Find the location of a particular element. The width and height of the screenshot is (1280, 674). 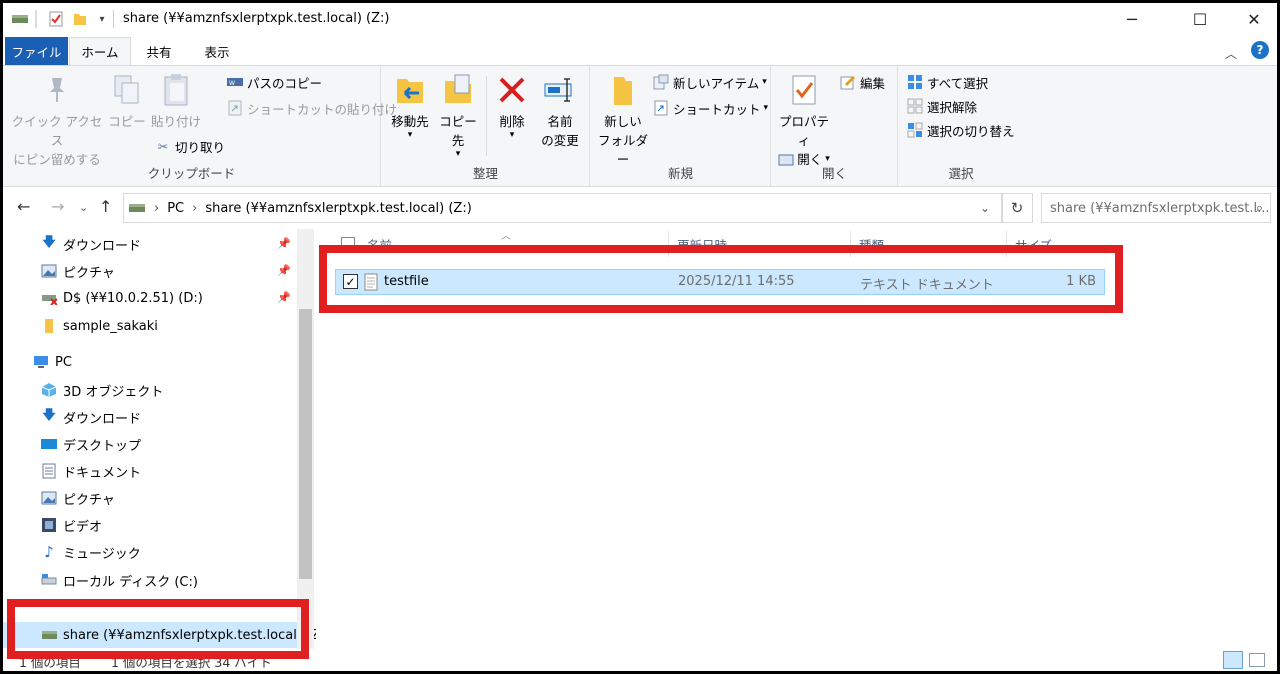

cut-button: ✂ 切り取り is located at coordinates (190, 146).